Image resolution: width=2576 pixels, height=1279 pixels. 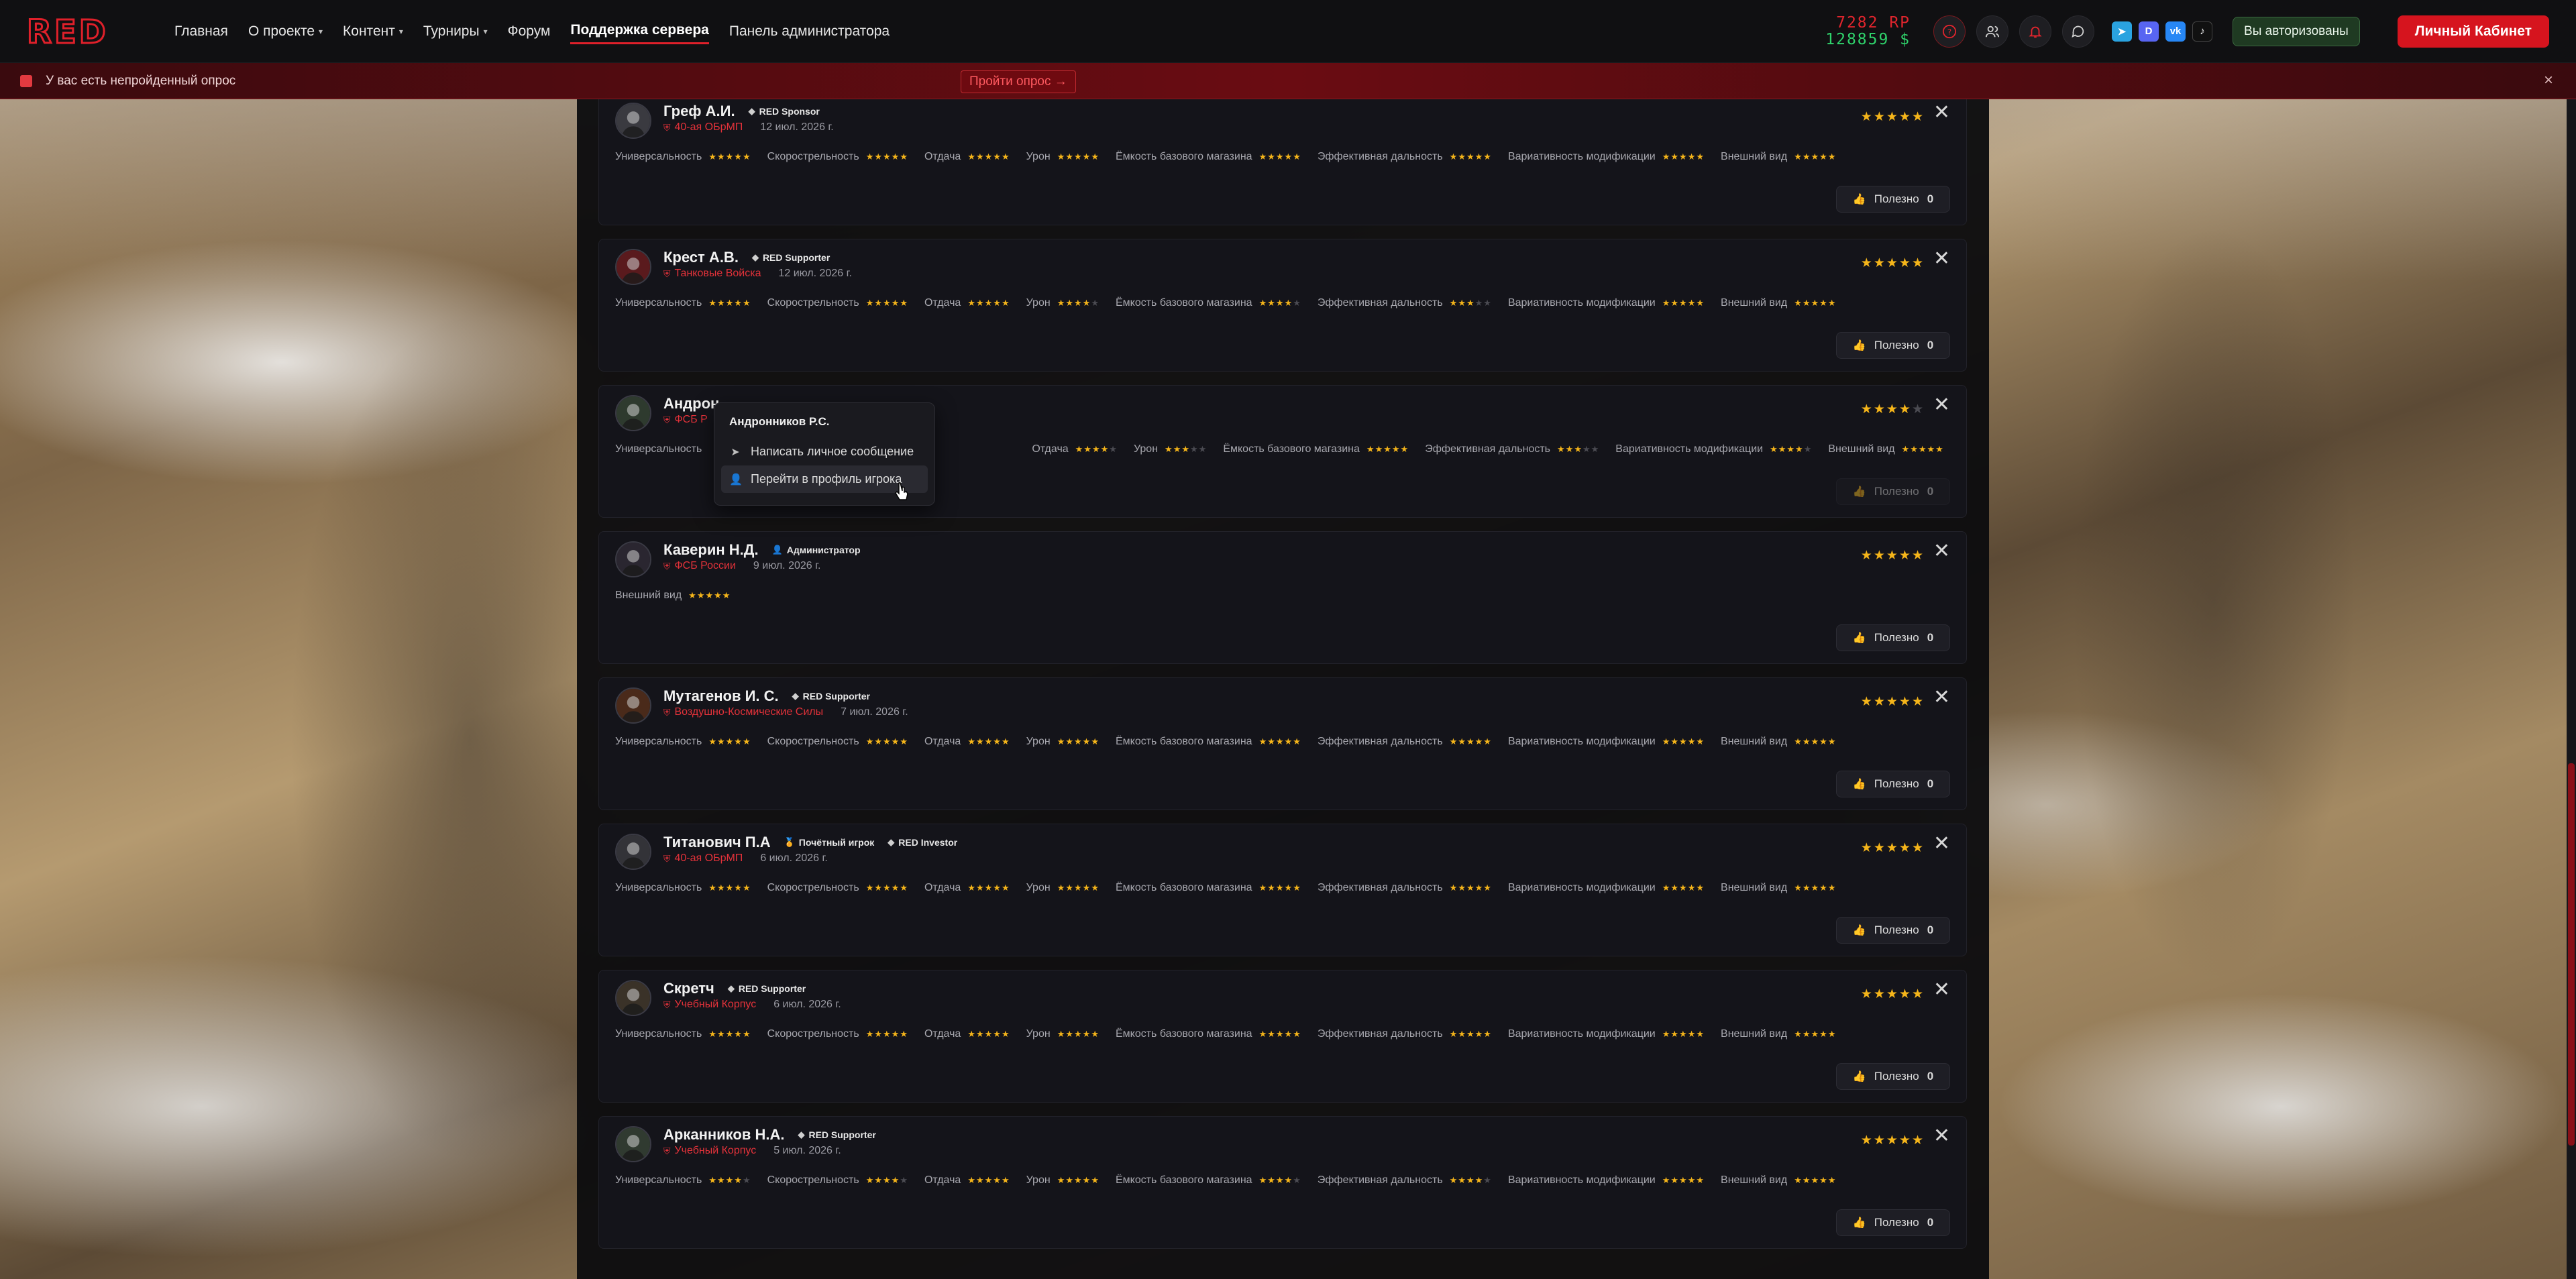 I want to click on reviewer-name: Скретч, so click(x=688, y=988).